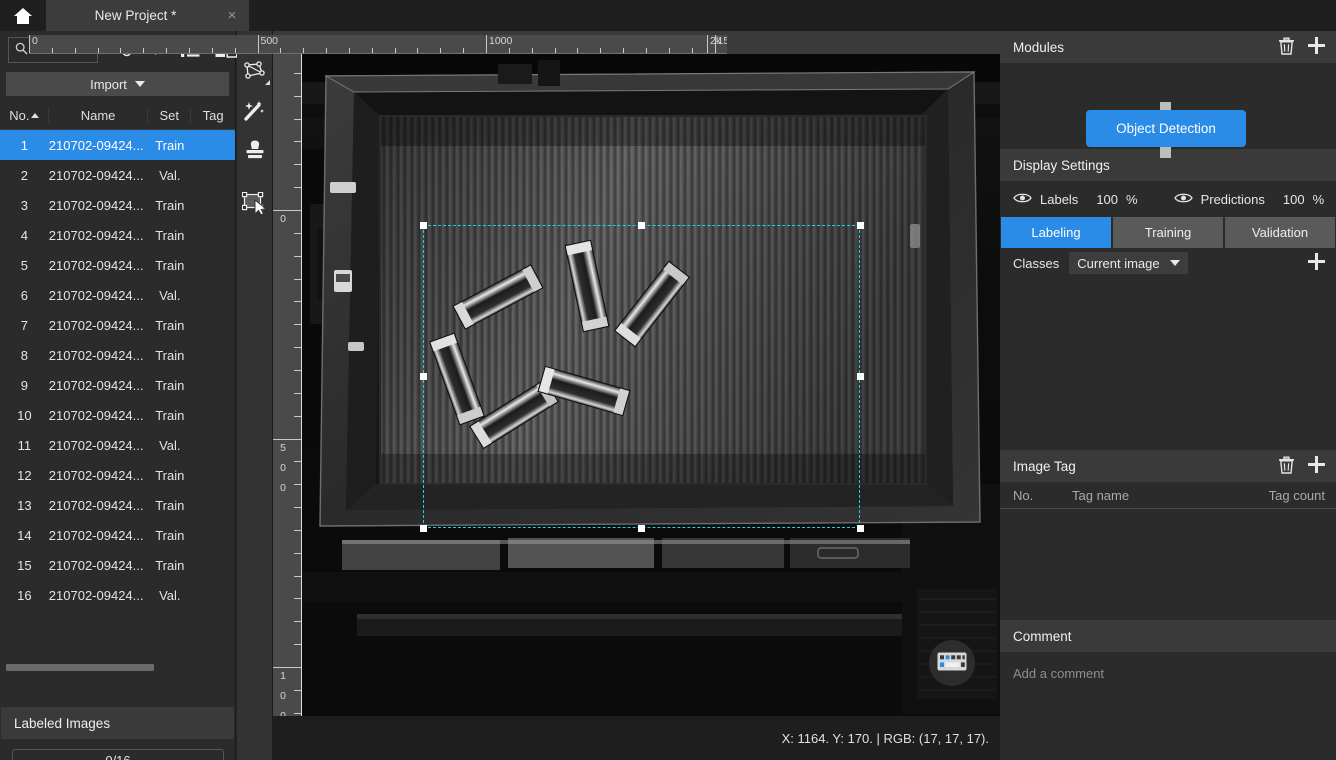 This screenshot has height=760, width=1336. Describe the element at coordinates (117, 505) in the screenshot. I see `table-row: 13 210702-09424... Train` at that location.